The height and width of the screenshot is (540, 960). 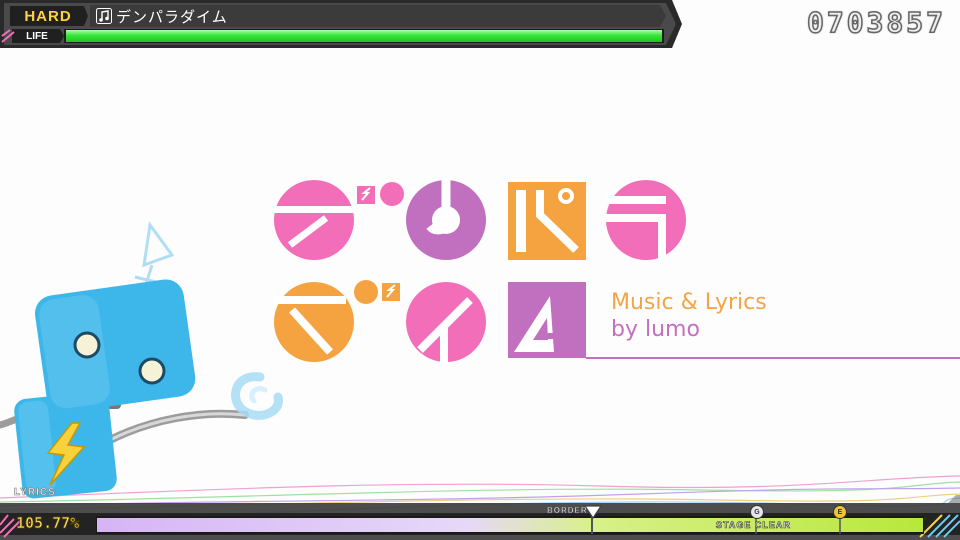 What do you see at coordinates (689, 302) in the screenshot?
I see `credit-music-lyrics: Music & Lyrics` at bounding box center [689, 302].